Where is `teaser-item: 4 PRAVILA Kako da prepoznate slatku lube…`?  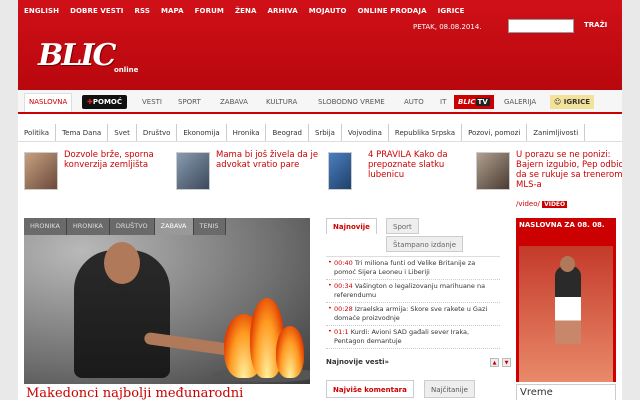 teaser-item: 4 PRAVILA Kako da prepoznate slatku lube… is located at coordinates (403, 178).